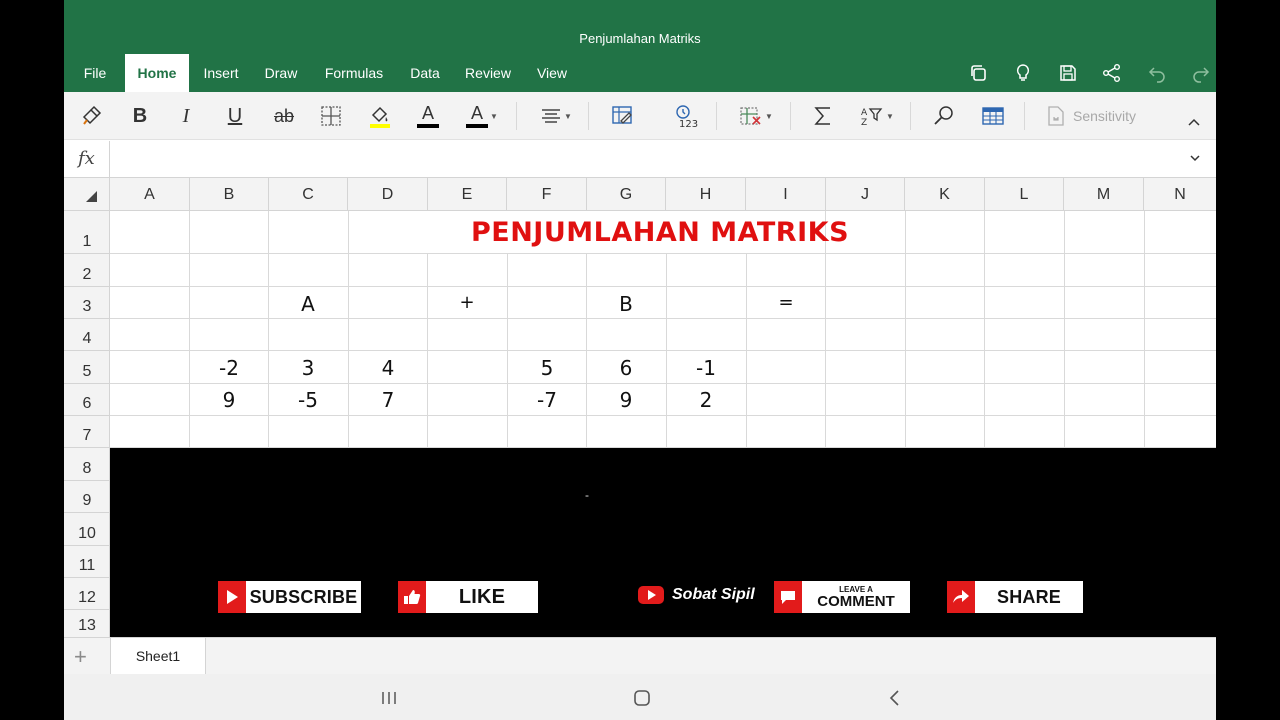 The height and width of the screenshot is (720, 1280). What do you see at coordinates (92, 116) in the screenshot?
I see `format-painter-icon` at bounding box center [92, 116].